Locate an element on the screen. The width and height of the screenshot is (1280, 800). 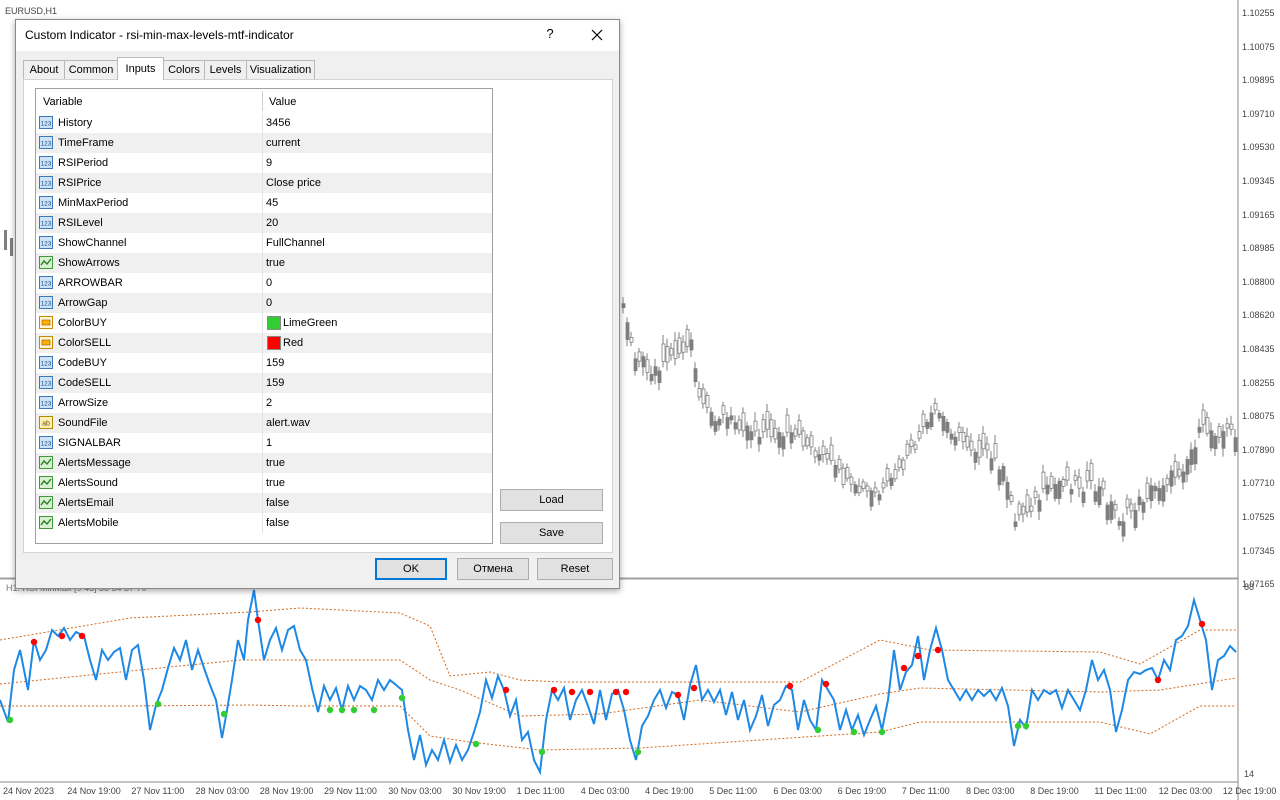
time-tick: 28 Nov 03:00 is located at coordinates (222, 791).